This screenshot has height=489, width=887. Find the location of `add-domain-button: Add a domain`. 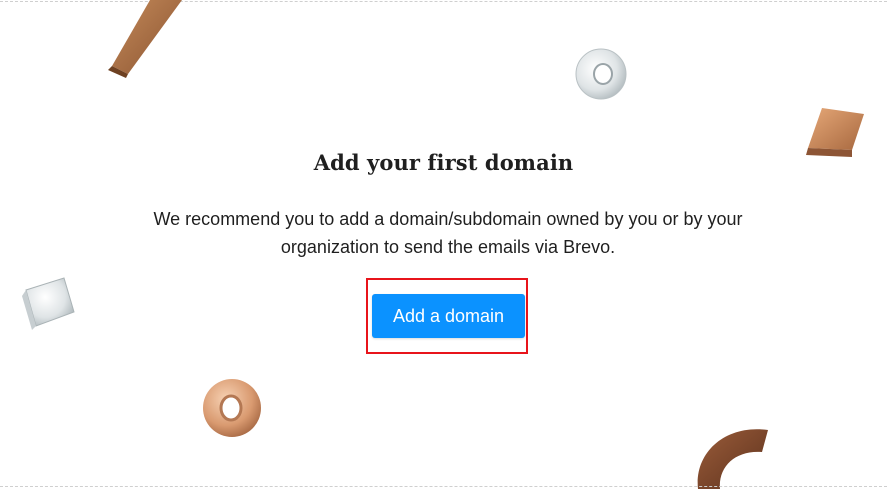

add-domain-button: Add a domain is located at coordinates (448, 316).